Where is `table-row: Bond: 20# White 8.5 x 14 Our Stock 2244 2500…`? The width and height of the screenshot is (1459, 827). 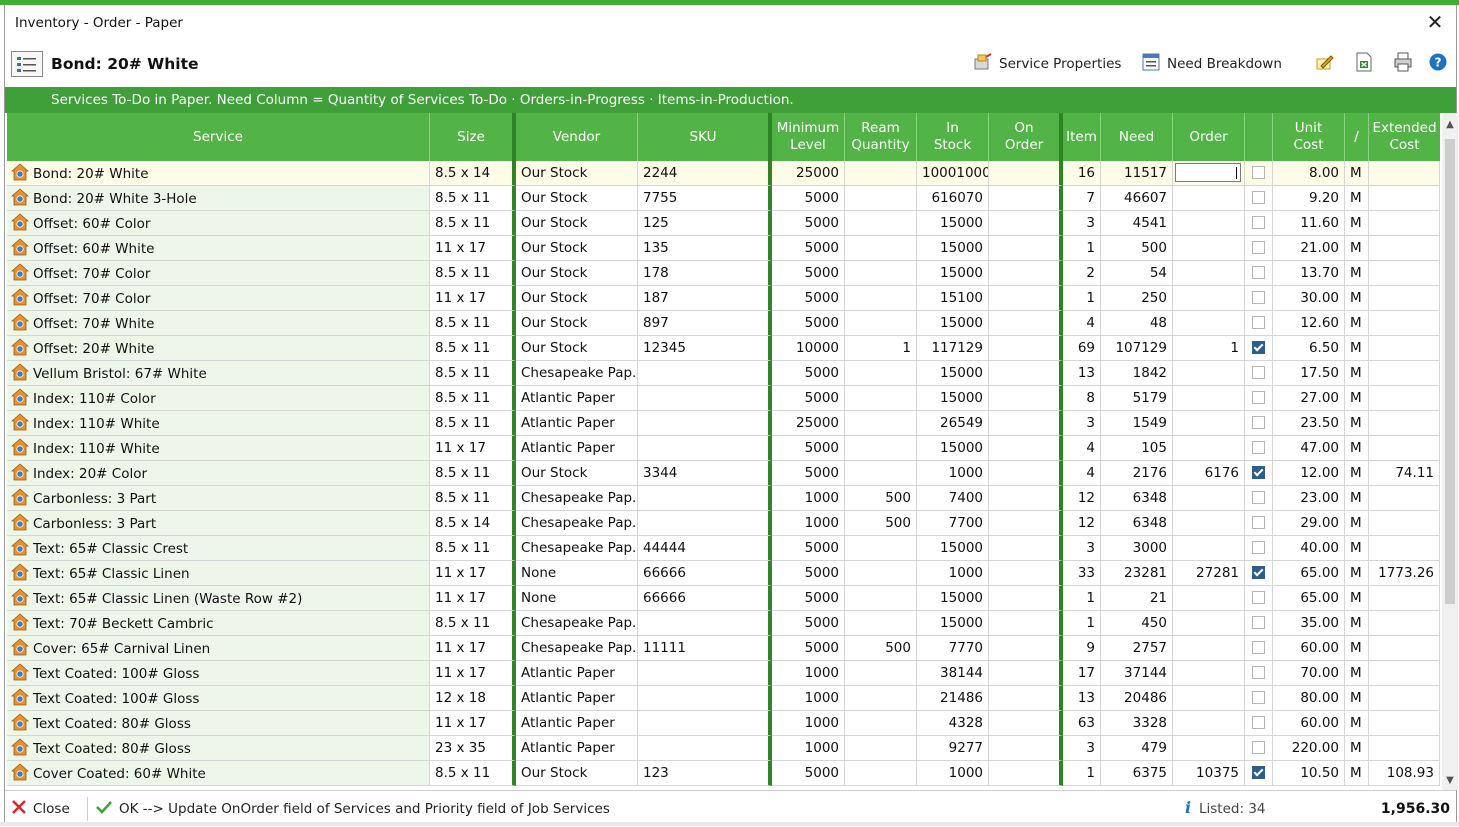
table-row: Bond: 20# White 8.5 x 14 Our Stock 2244 2500… is located at coordinates (723, 173).